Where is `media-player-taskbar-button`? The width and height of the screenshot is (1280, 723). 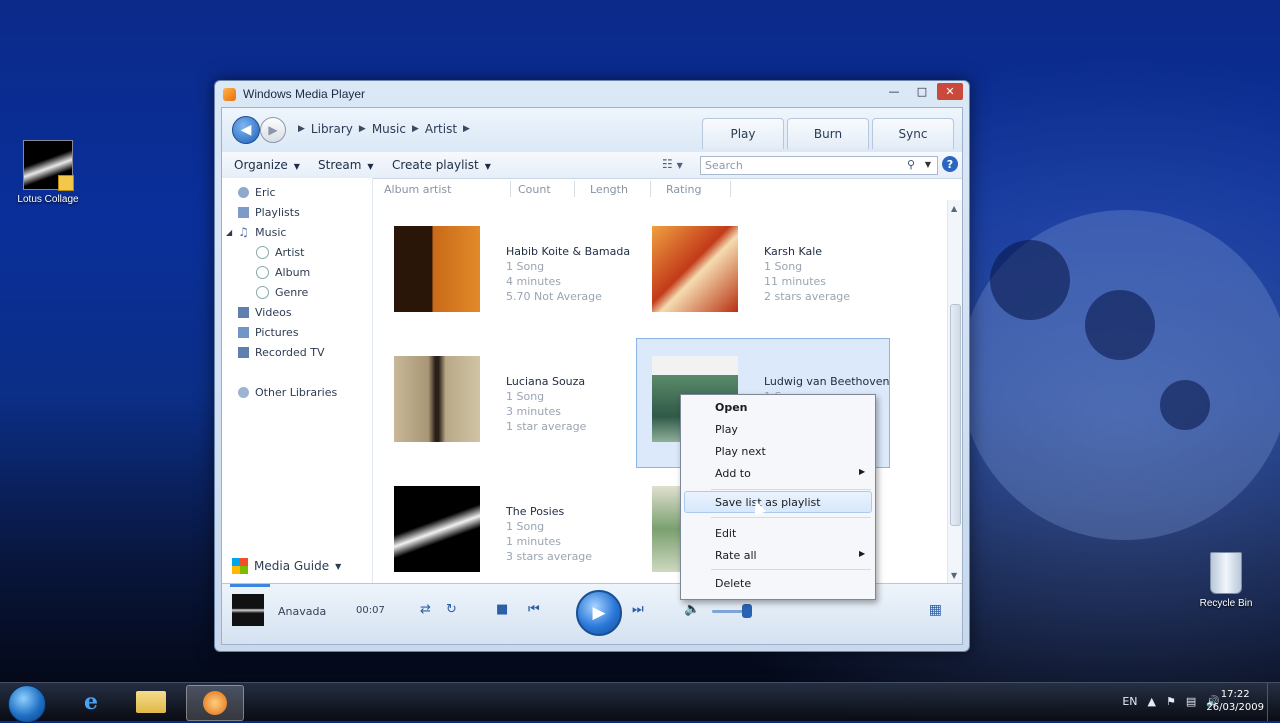
media-player-taskbar-button is located at coordinates (215, 703).